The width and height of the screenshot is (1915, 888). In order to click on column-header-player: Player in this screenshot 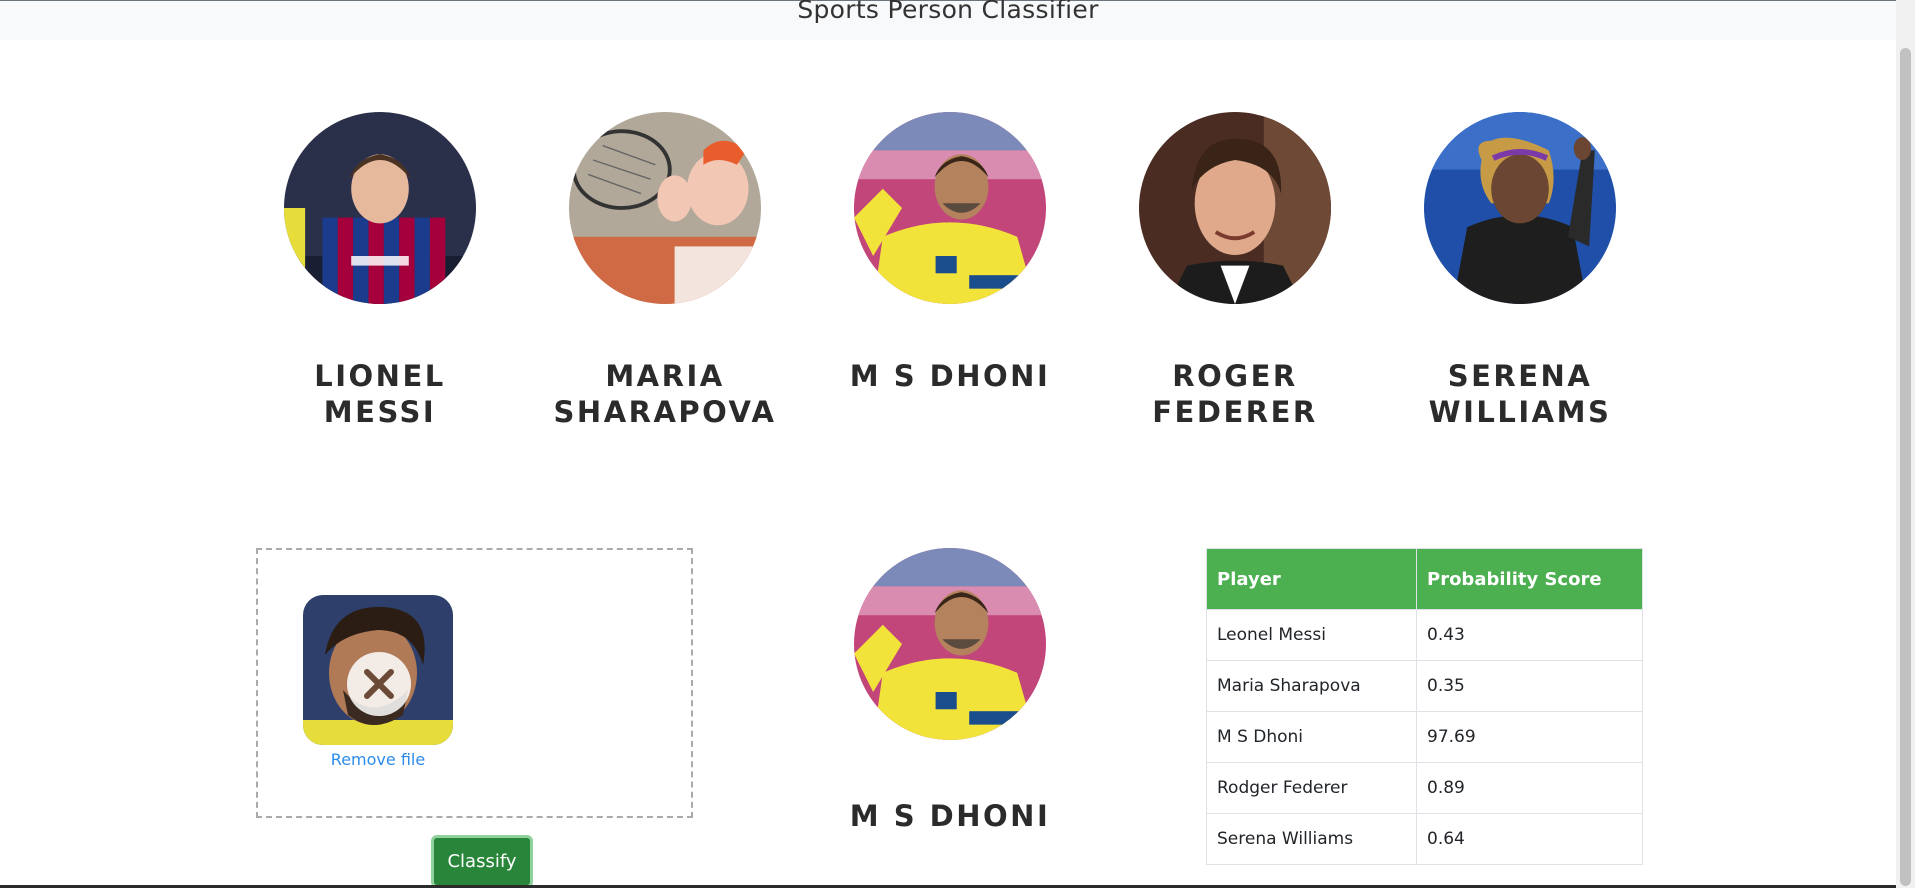, I will do `click(1311, 579)`.